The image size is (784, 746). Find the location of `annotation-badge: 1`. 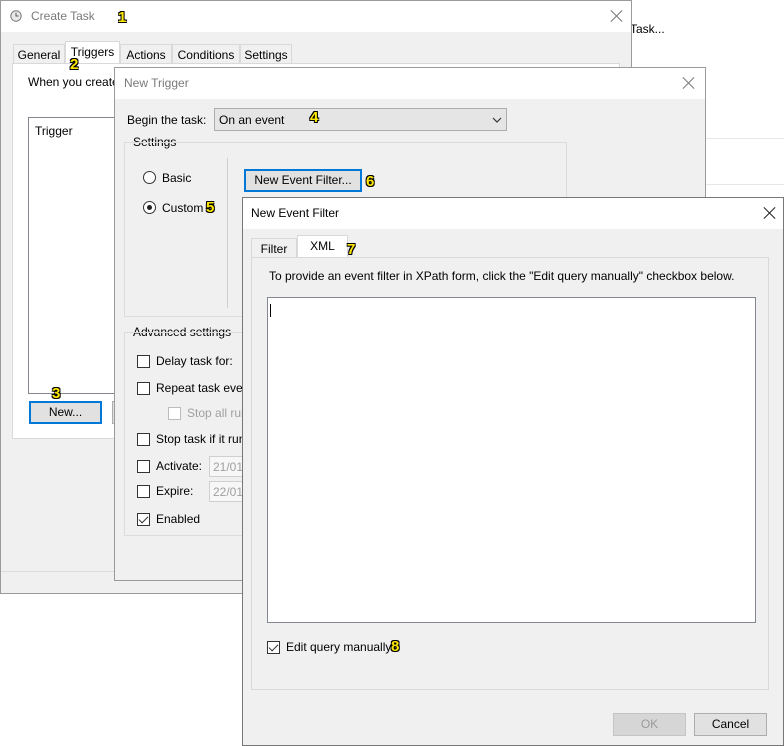

annotation-badge: 1 is located at coordinates (122, 17).